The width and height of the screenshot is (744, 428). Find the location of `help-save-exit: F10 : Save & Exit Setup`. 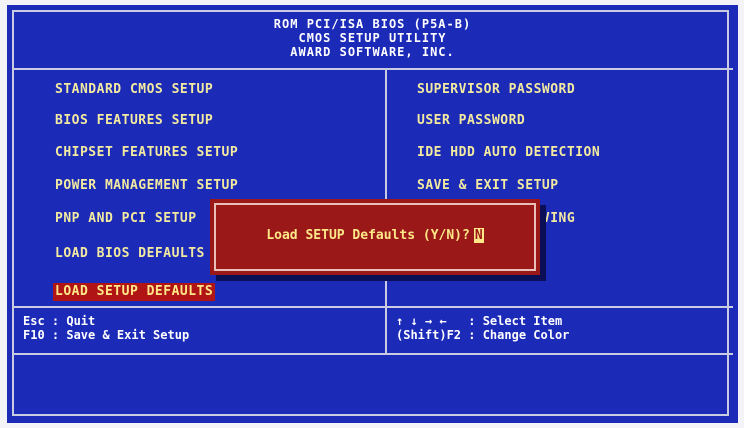

help-save-exit: F10 : Save & Exit Setup is located at coordinates (106, 335).